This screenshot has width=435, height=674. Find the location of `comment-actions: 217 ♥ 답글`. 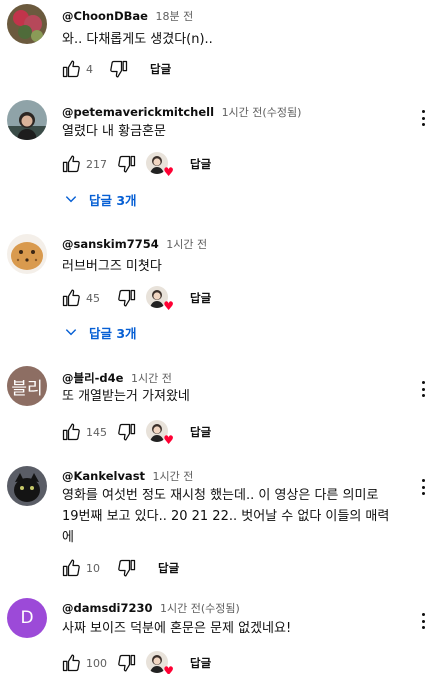

comment-actions: 217 ♥ 답글 is located at coordinates (135, 165).